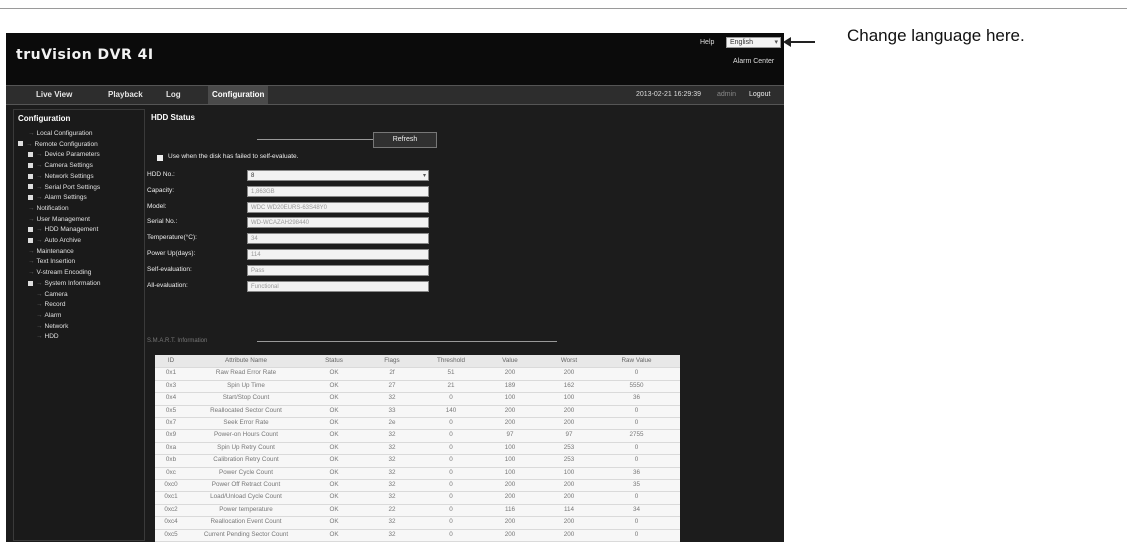 This screenshot has height=545, width=1127. Describe the element at coordinates (85, 55) in the screenshot. I see `brand-logo-text: truVision DVR 4I` at that location.